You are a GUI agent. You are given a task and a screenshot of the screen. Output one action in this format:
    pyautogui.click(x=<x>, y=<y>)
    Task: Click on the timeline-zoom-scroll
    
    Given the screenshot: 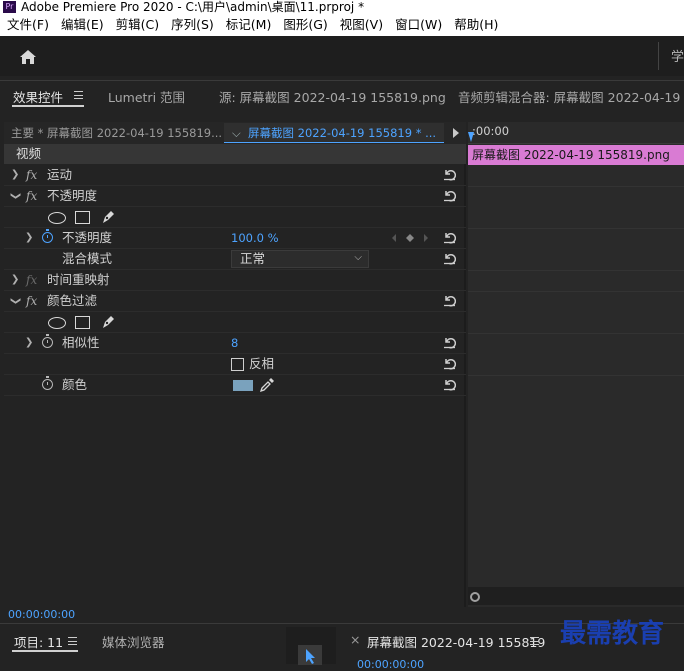 What is the action you would take?
    pyautogui.click(x=576, y=596)
    